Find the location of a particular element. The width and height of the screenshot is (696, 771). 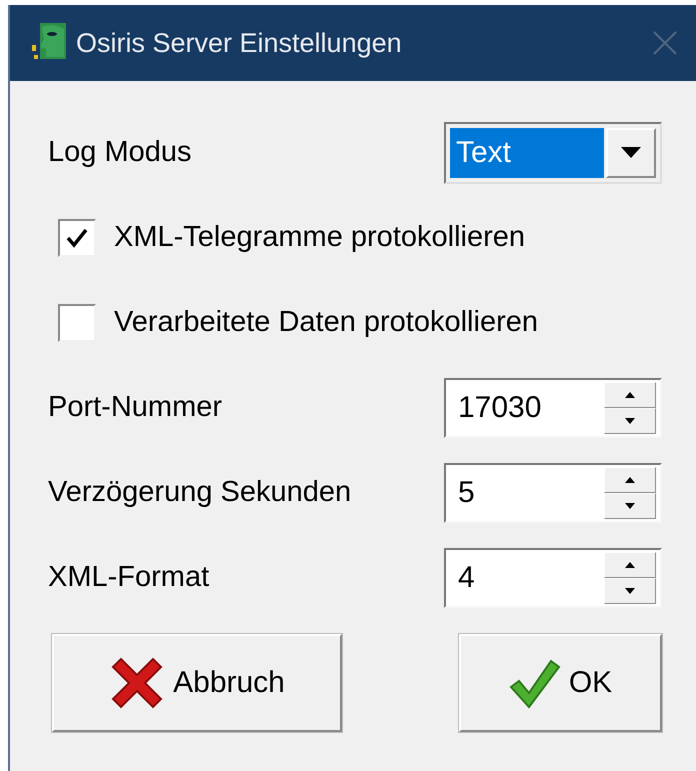

ok-button: OK is located at coordinates (560, 683).